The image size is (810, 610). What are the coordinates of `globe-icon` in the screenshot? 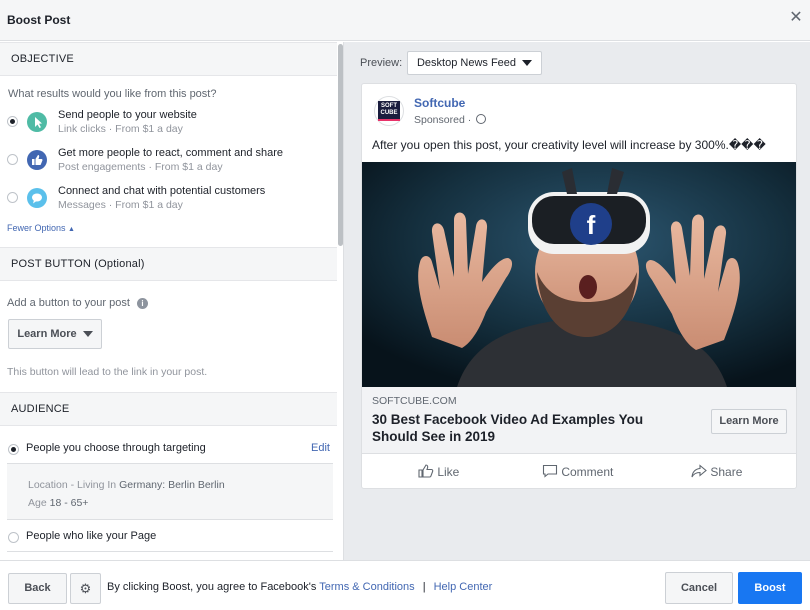 It's located at (481, 119).